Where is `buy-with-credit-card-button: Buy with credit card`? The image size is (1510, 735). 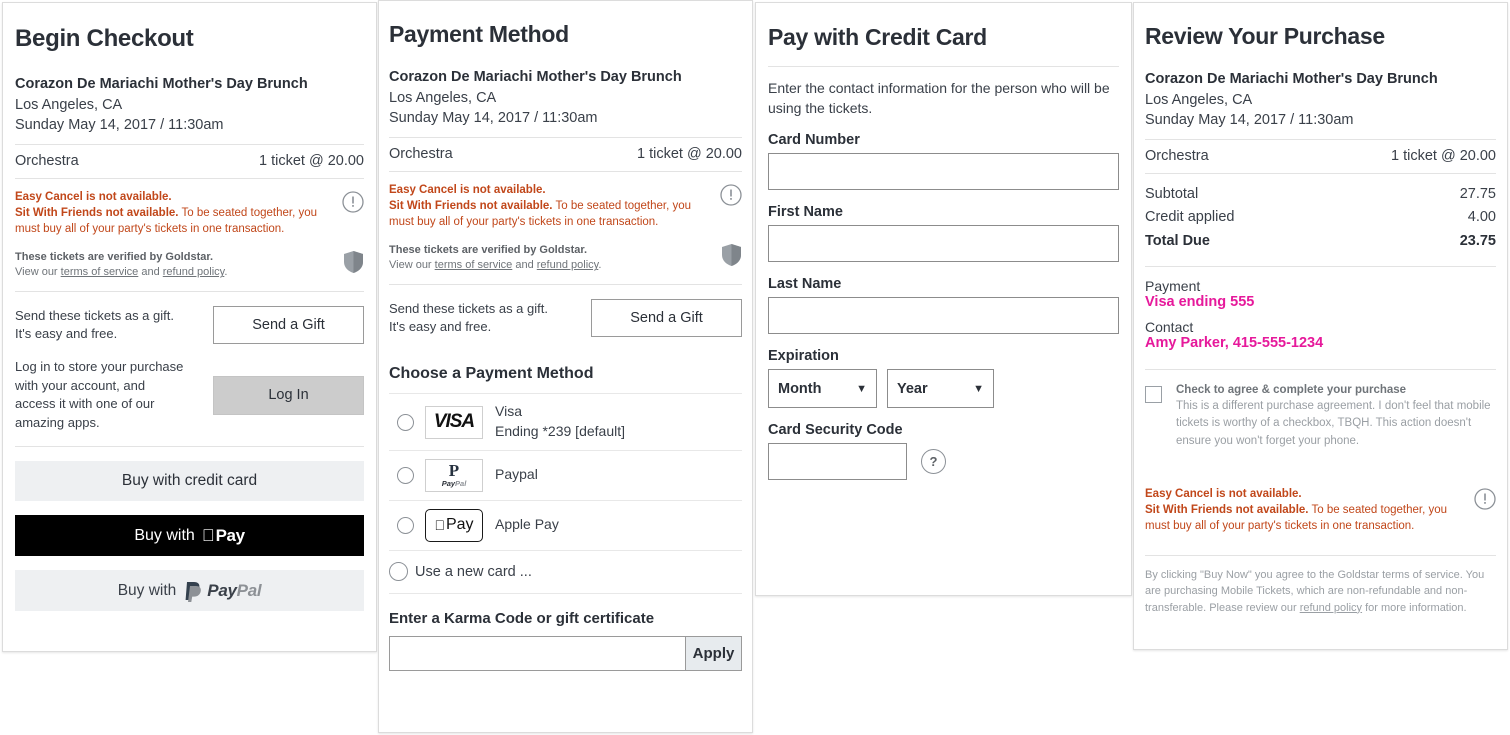 buy-with-credit-card-button: Buy with credit card is located at coordinates (189, 481).